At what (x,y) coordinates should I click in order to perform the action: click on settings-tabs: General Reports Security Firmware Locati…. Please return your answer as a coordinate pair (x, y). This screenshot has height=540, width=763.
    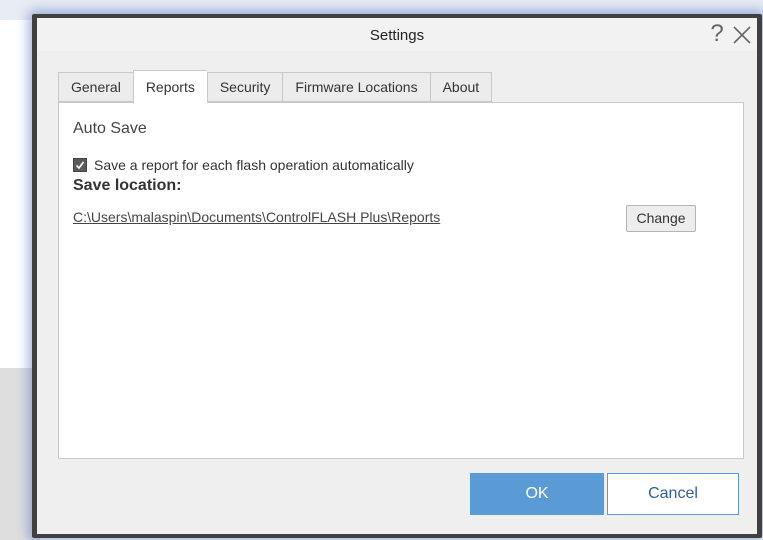
    Looking at the image, I should click on (275, 87).